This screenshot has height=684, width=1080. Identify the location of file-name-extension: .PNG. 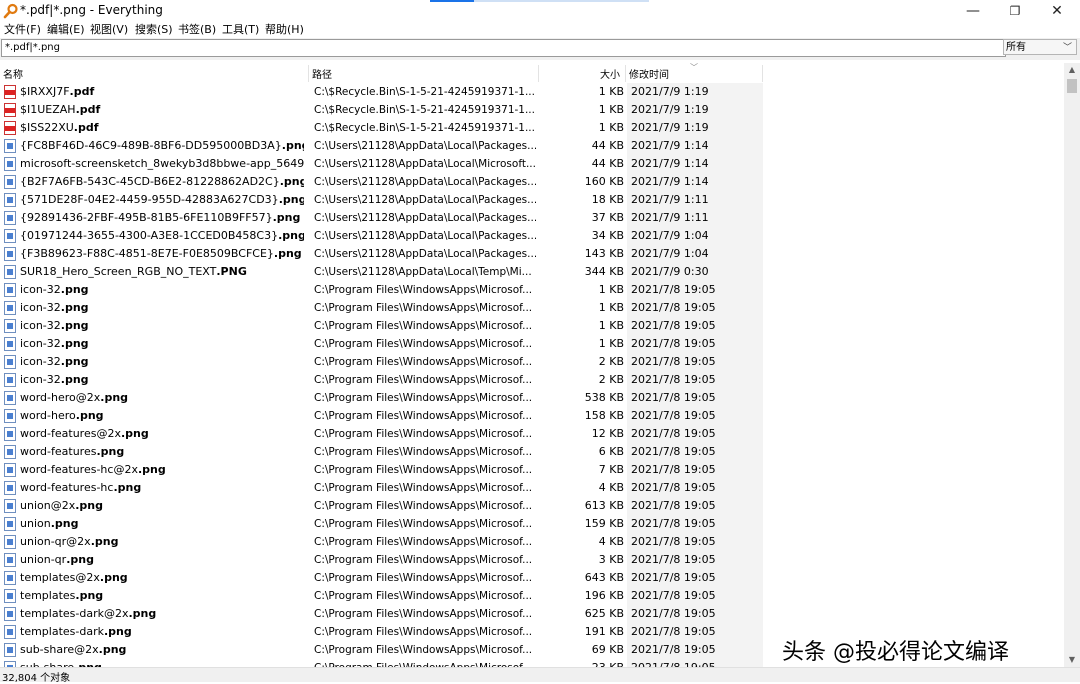
(231, 271).